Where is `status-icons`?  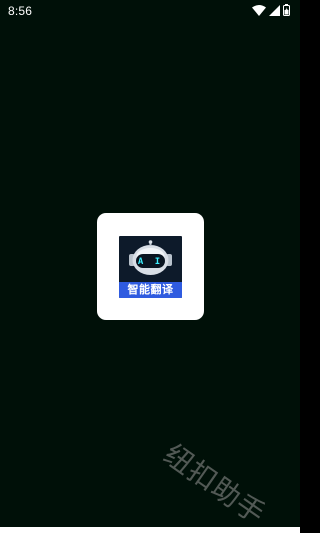 status-icons is located at coordinates (271, 10).